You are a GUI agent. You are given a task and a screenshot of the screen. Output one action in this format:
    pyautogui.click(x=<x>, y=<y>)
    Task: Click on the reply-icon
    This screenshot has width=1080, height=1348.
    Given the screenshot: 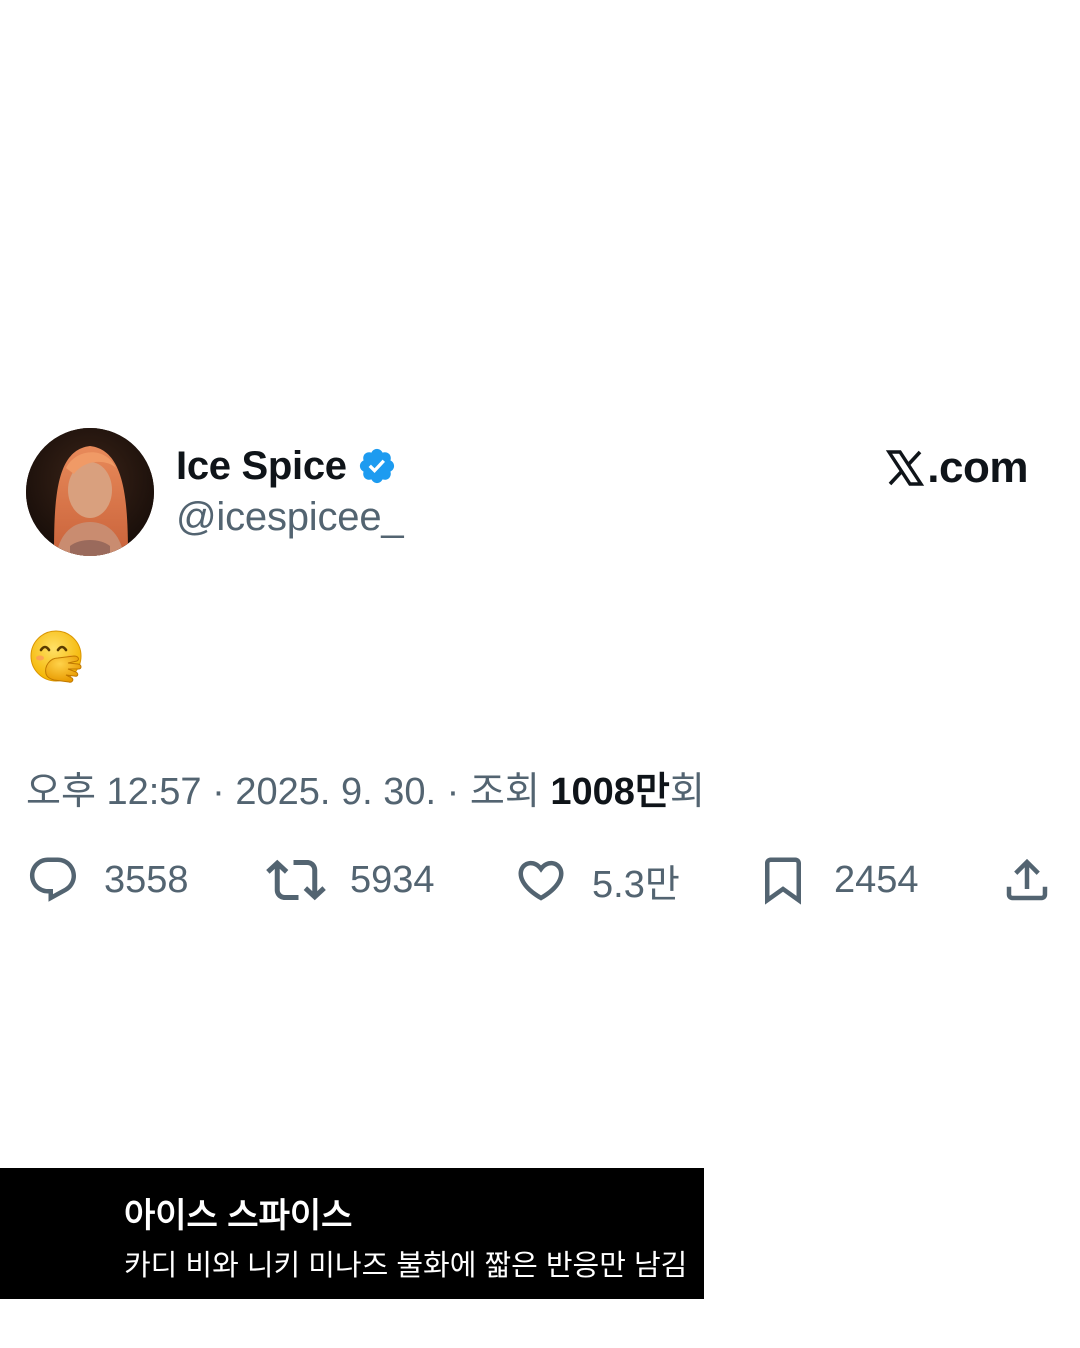 What is the action you would take?
    pyautogui.click(x=53, y=879)
    